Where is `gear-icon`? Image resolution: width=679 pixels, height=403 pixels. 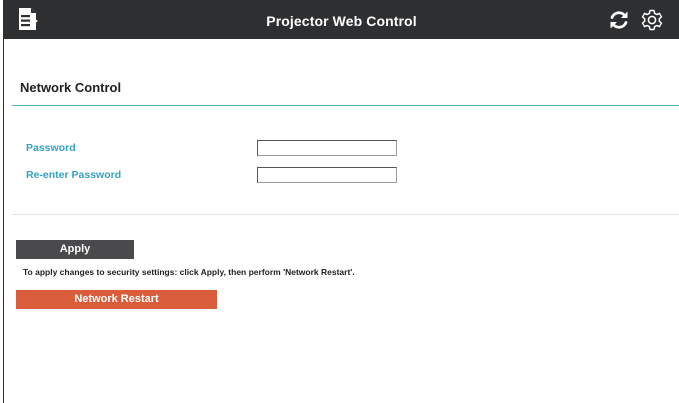
gear-icon is located at coordinates (652, 20).